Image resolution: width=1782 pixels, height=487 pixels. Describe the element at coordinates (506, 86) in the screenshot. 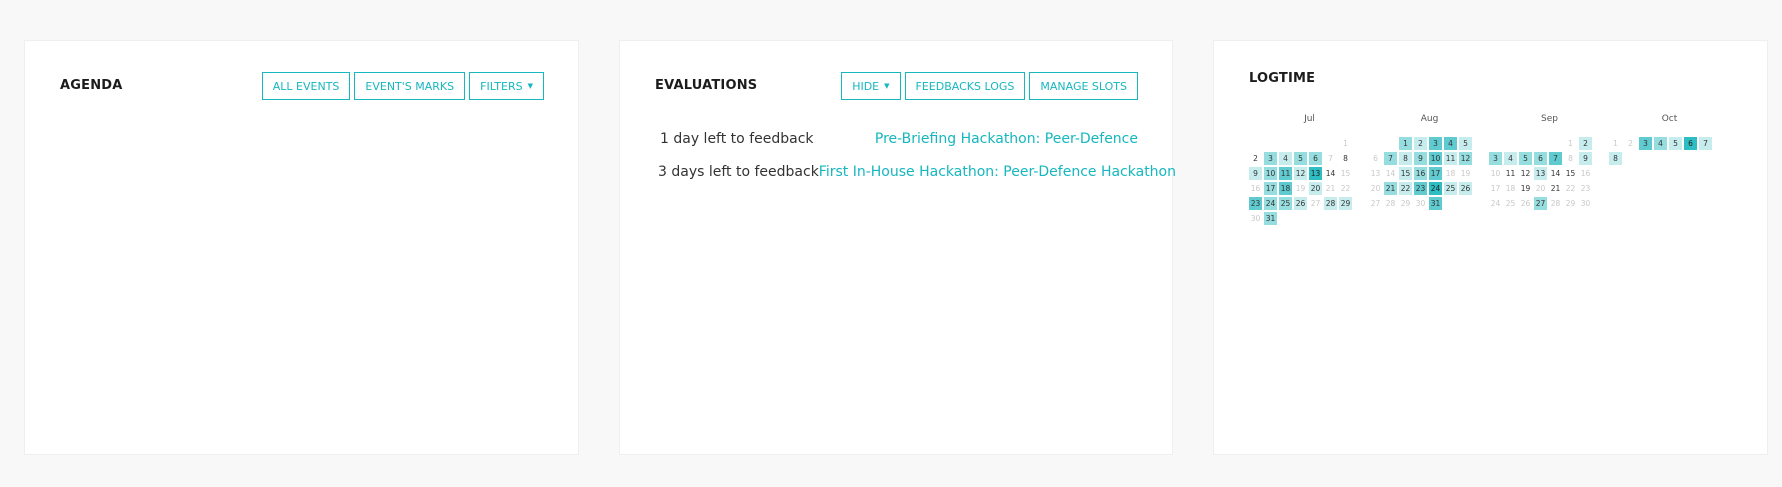

I see `filters-button: FILTERS ▼` at that location.